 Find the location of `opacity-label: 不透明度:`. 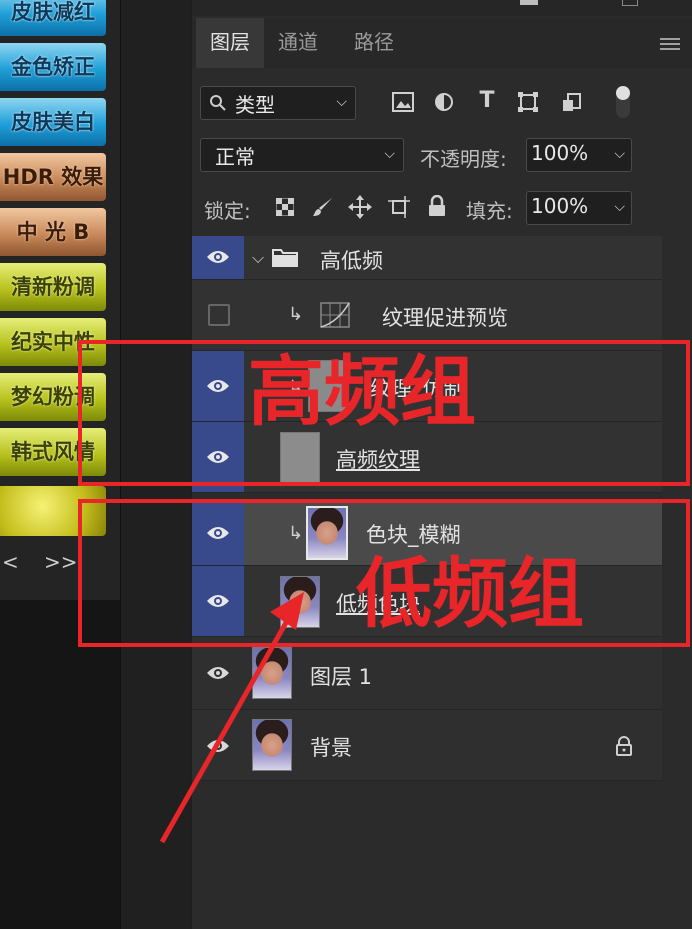

opacity-label: 不透明度: is located at coordinates (463, 159).